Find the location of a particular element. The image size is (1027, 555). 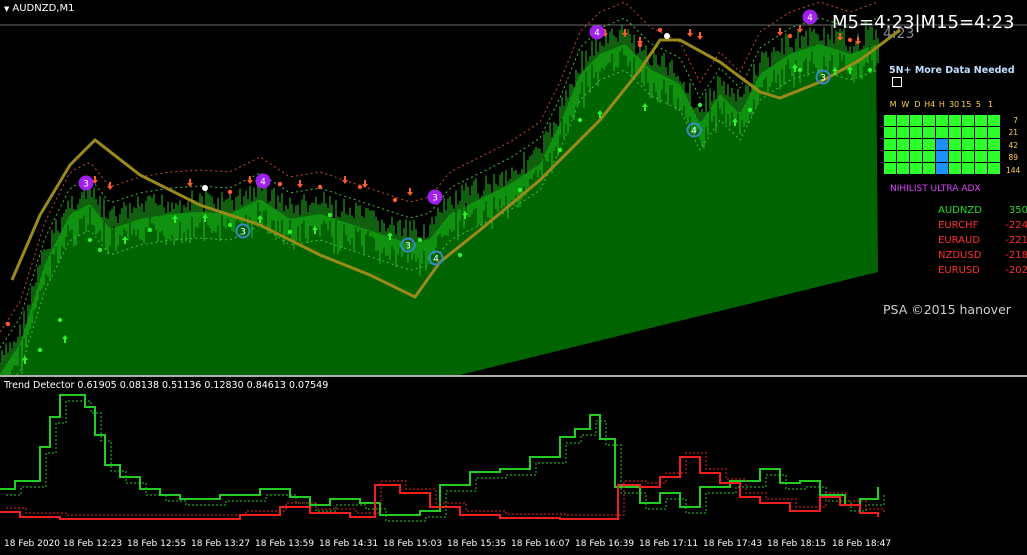

chart-symbol-title: ▼ AUDNZD,M1 is located at coordinates (39, 8).